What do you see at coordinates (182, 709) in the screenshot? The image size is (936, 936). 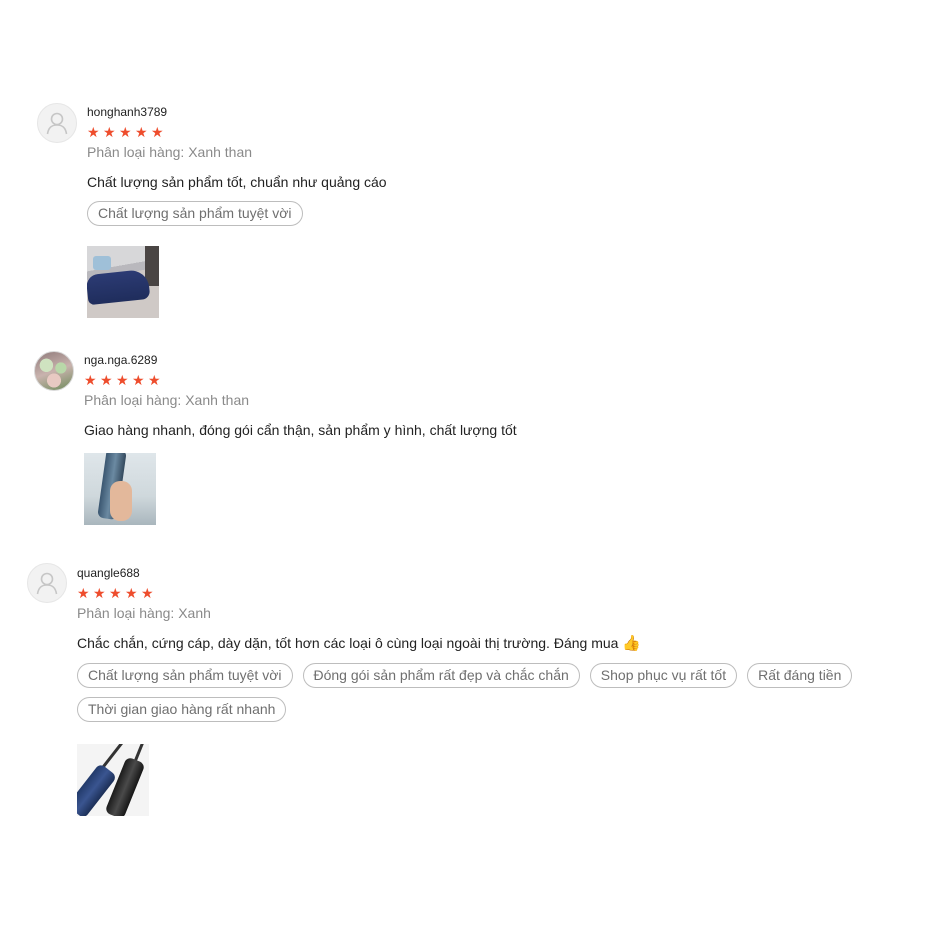 I see `review-tag: Thời gian giao hàng rất nhanh` at bounding box center [182, 709].